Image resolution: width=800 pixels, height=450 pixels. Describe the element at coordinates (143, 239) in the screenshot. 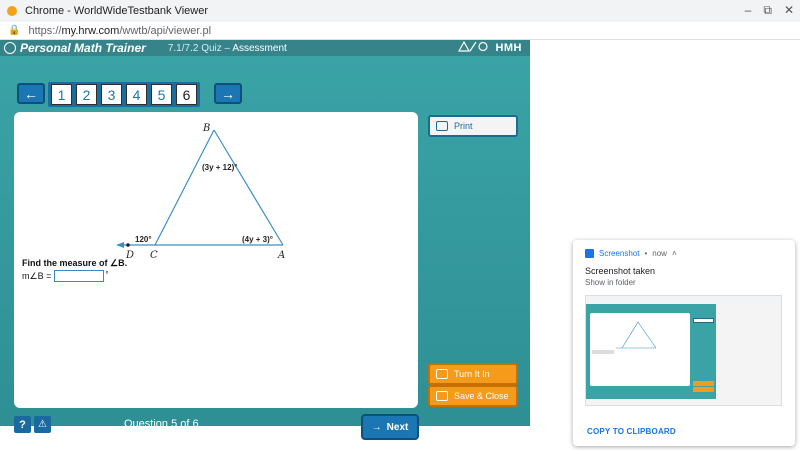

I see `angle-C-exterior: 120°` at that location.